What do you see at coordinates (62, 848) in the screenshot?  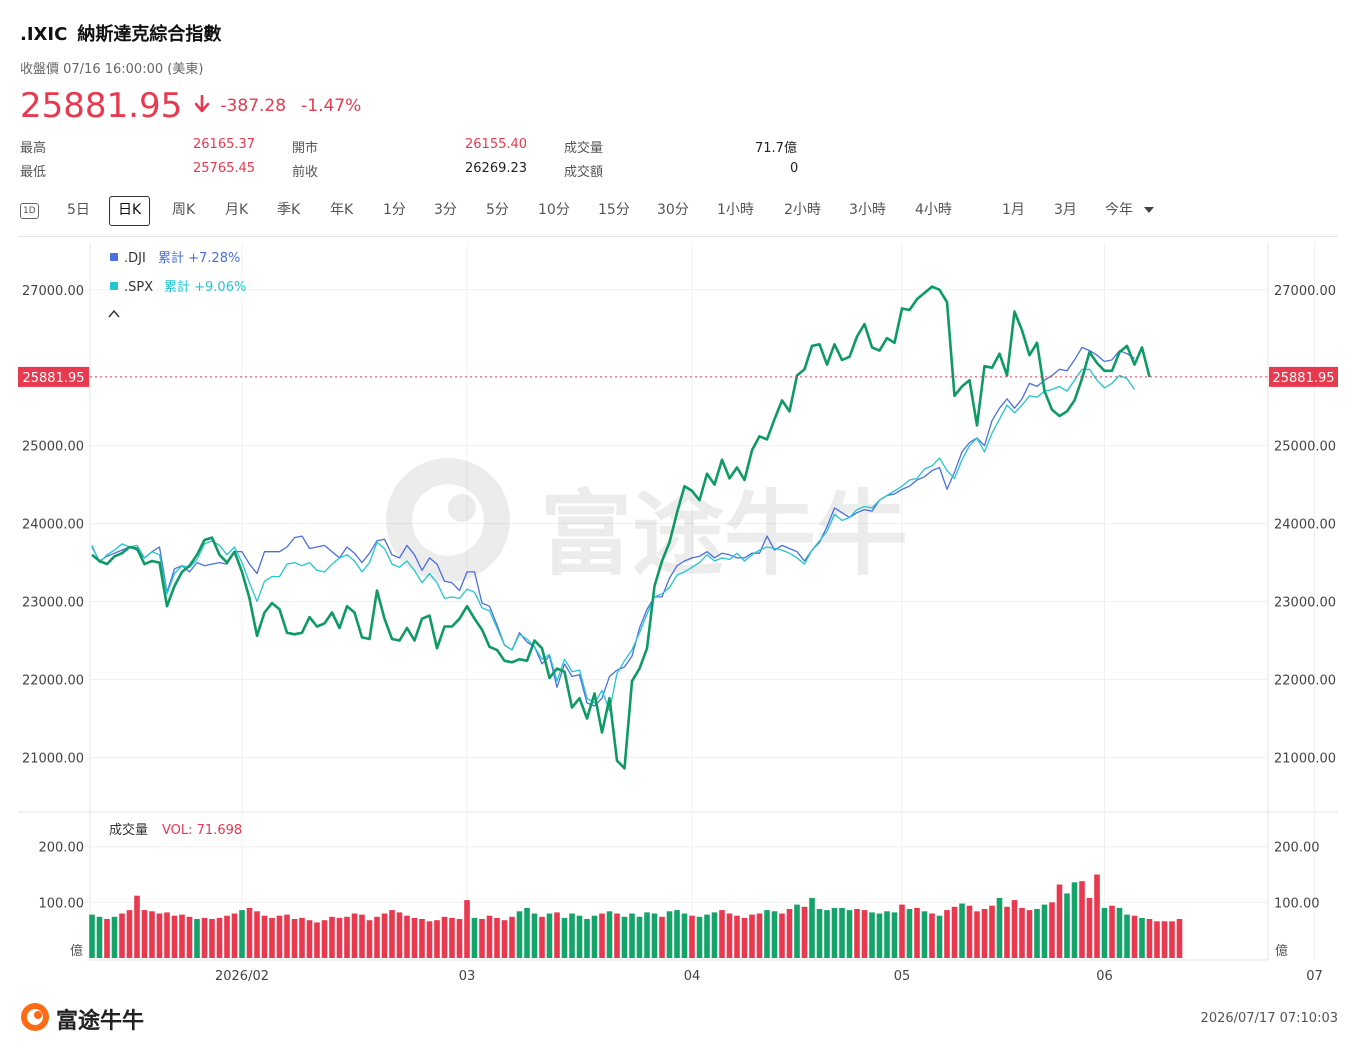 I see `volume-tick-label-left: 200.00` at bounding box center [62, 848].